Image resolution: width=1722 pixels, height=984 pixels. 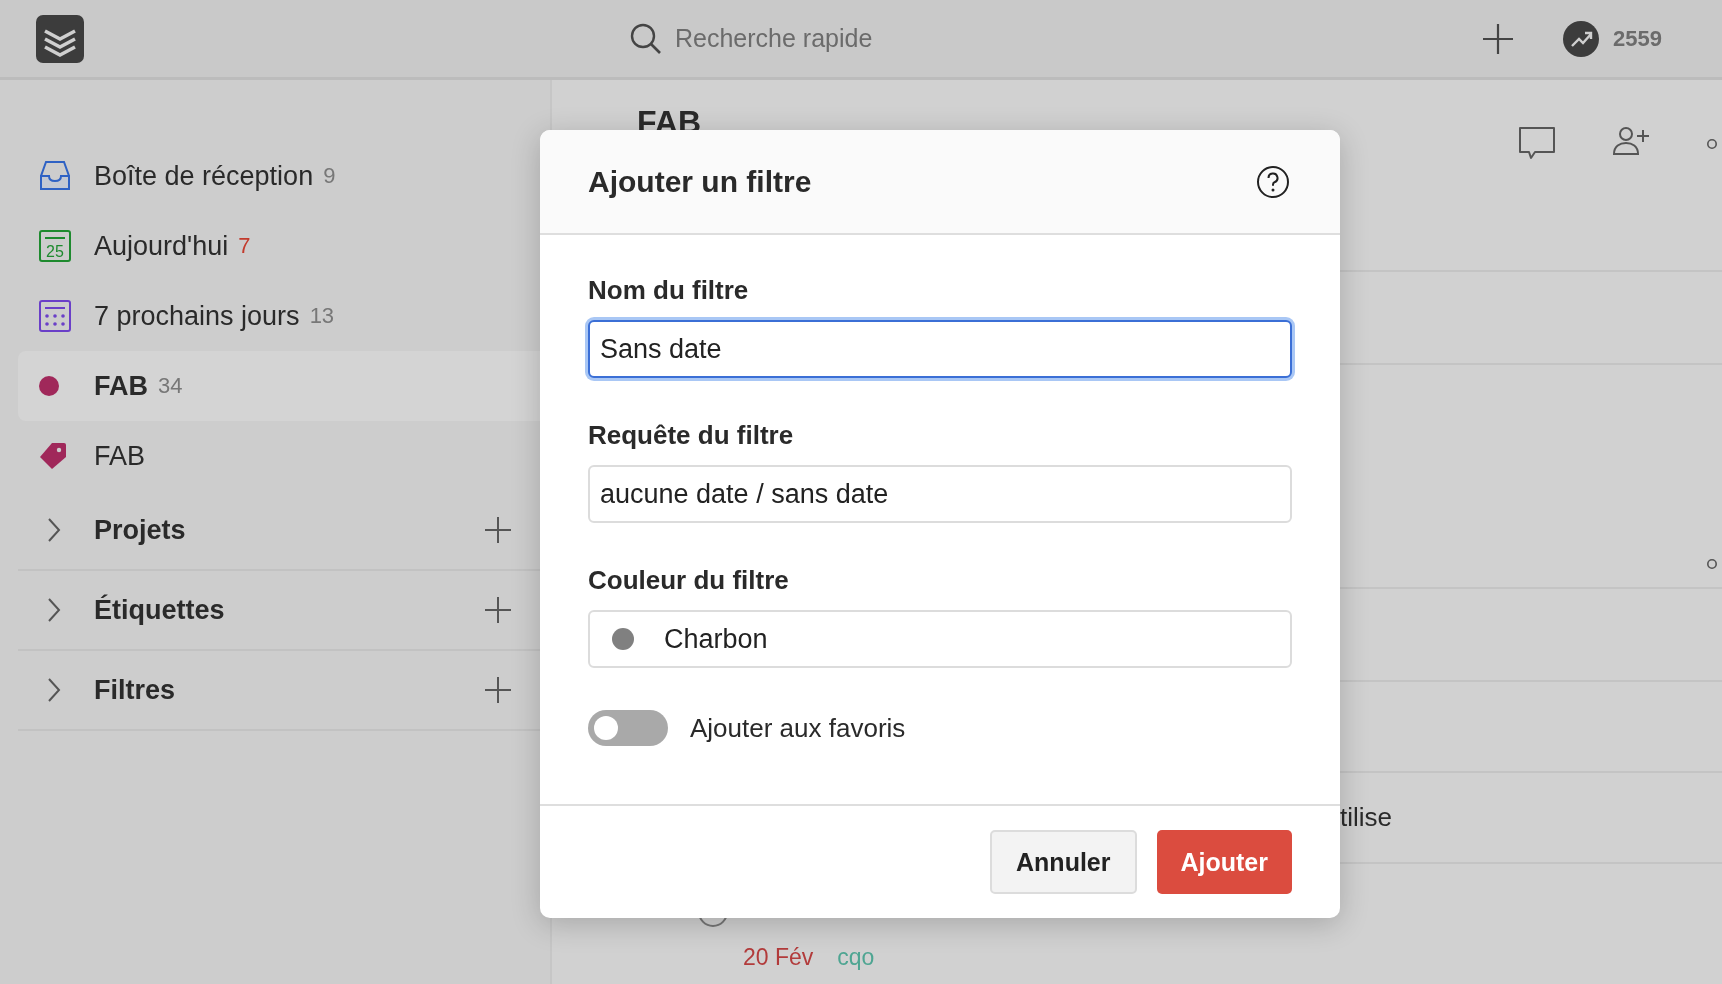 What do you see at coordinates (55, 246) in the screenshot?
I see `calendar-icon: 25` at bounding box center [55, 246].